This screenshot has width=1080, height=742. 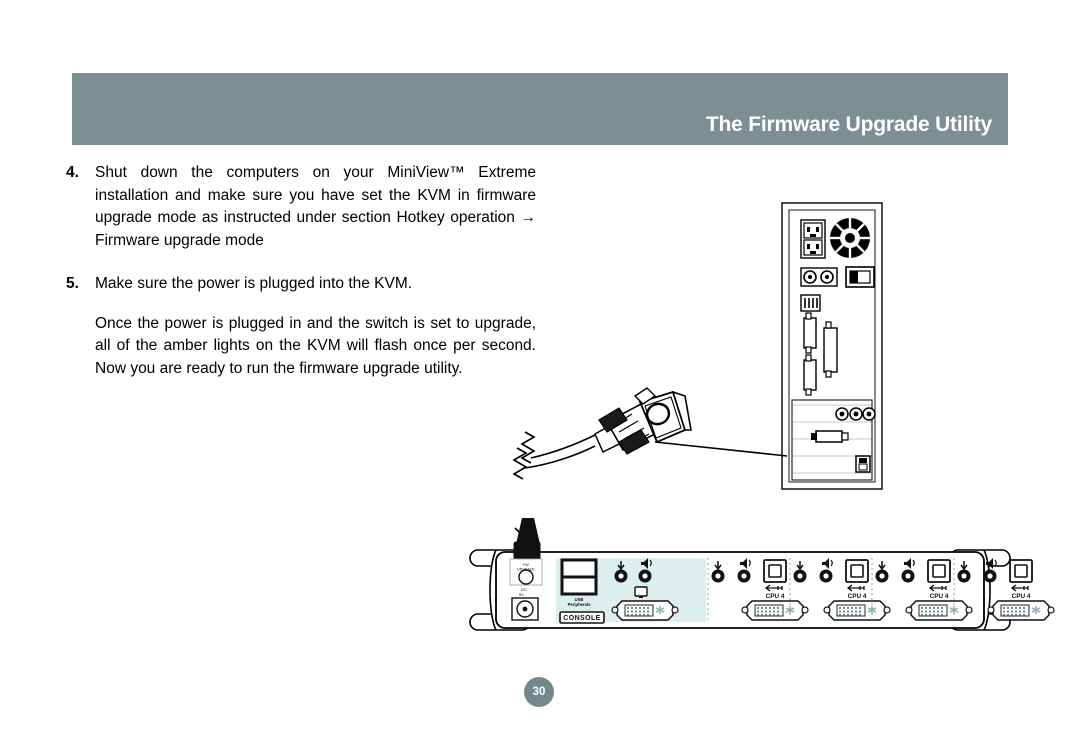 I want to click on cable-strands, so click(x=561, y=451).